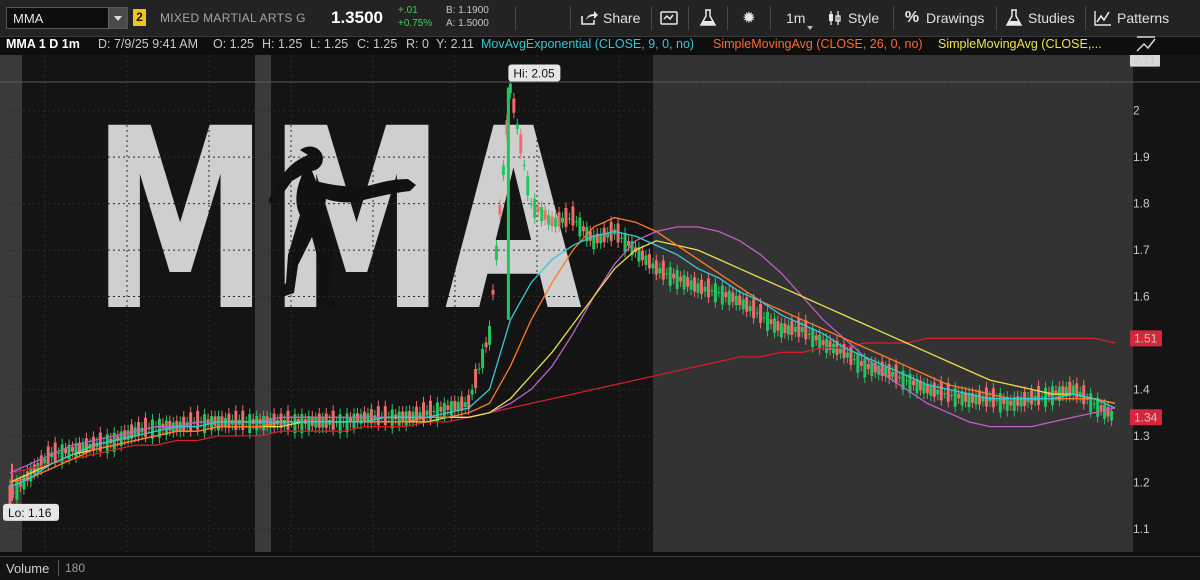 The height and width of the screenshot is (580, 1200). What do you see at coordinates (58, 568) in the screenshot?
I see `volume-divider` at bounding box center [58, 568].